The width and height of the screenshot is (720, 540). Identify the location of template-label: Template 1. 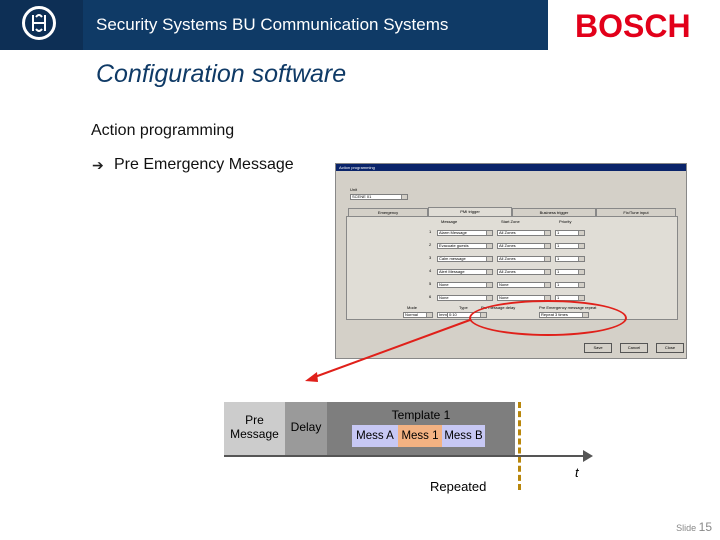
(421, 415).